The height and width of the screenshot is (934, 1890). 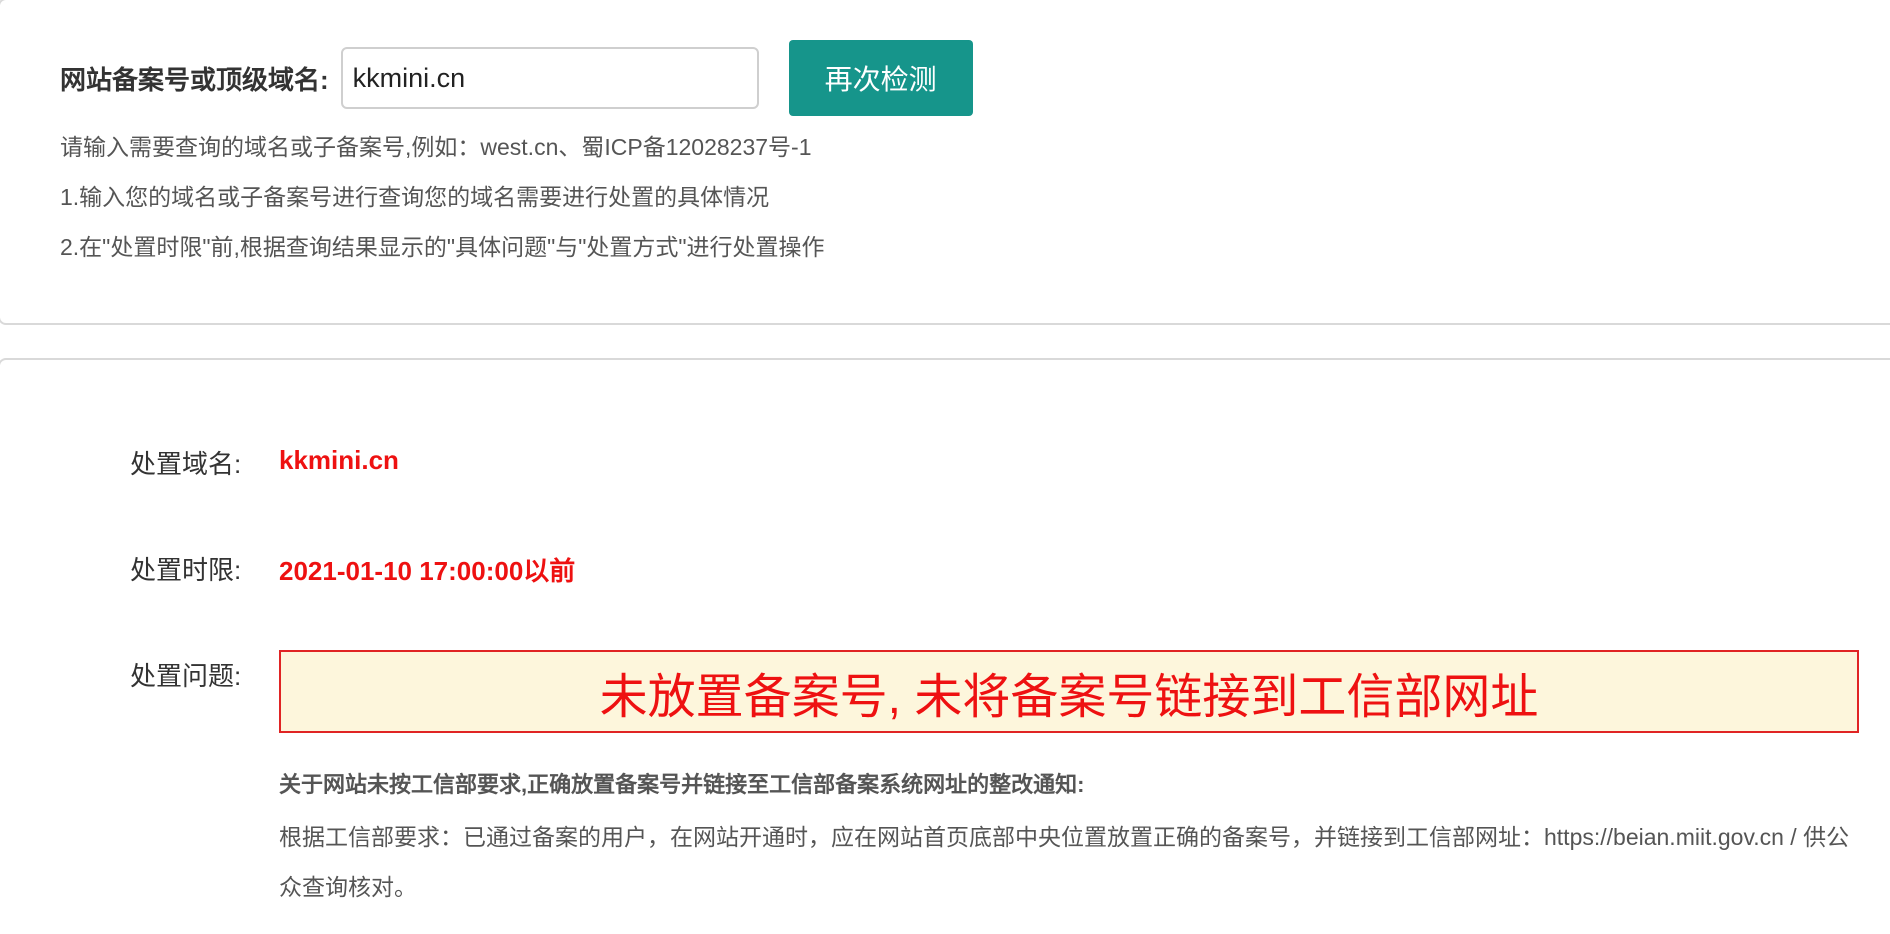 I want to click on domain-field-label: 网站备案号或顶级域名:, so click(x=194, y=79).